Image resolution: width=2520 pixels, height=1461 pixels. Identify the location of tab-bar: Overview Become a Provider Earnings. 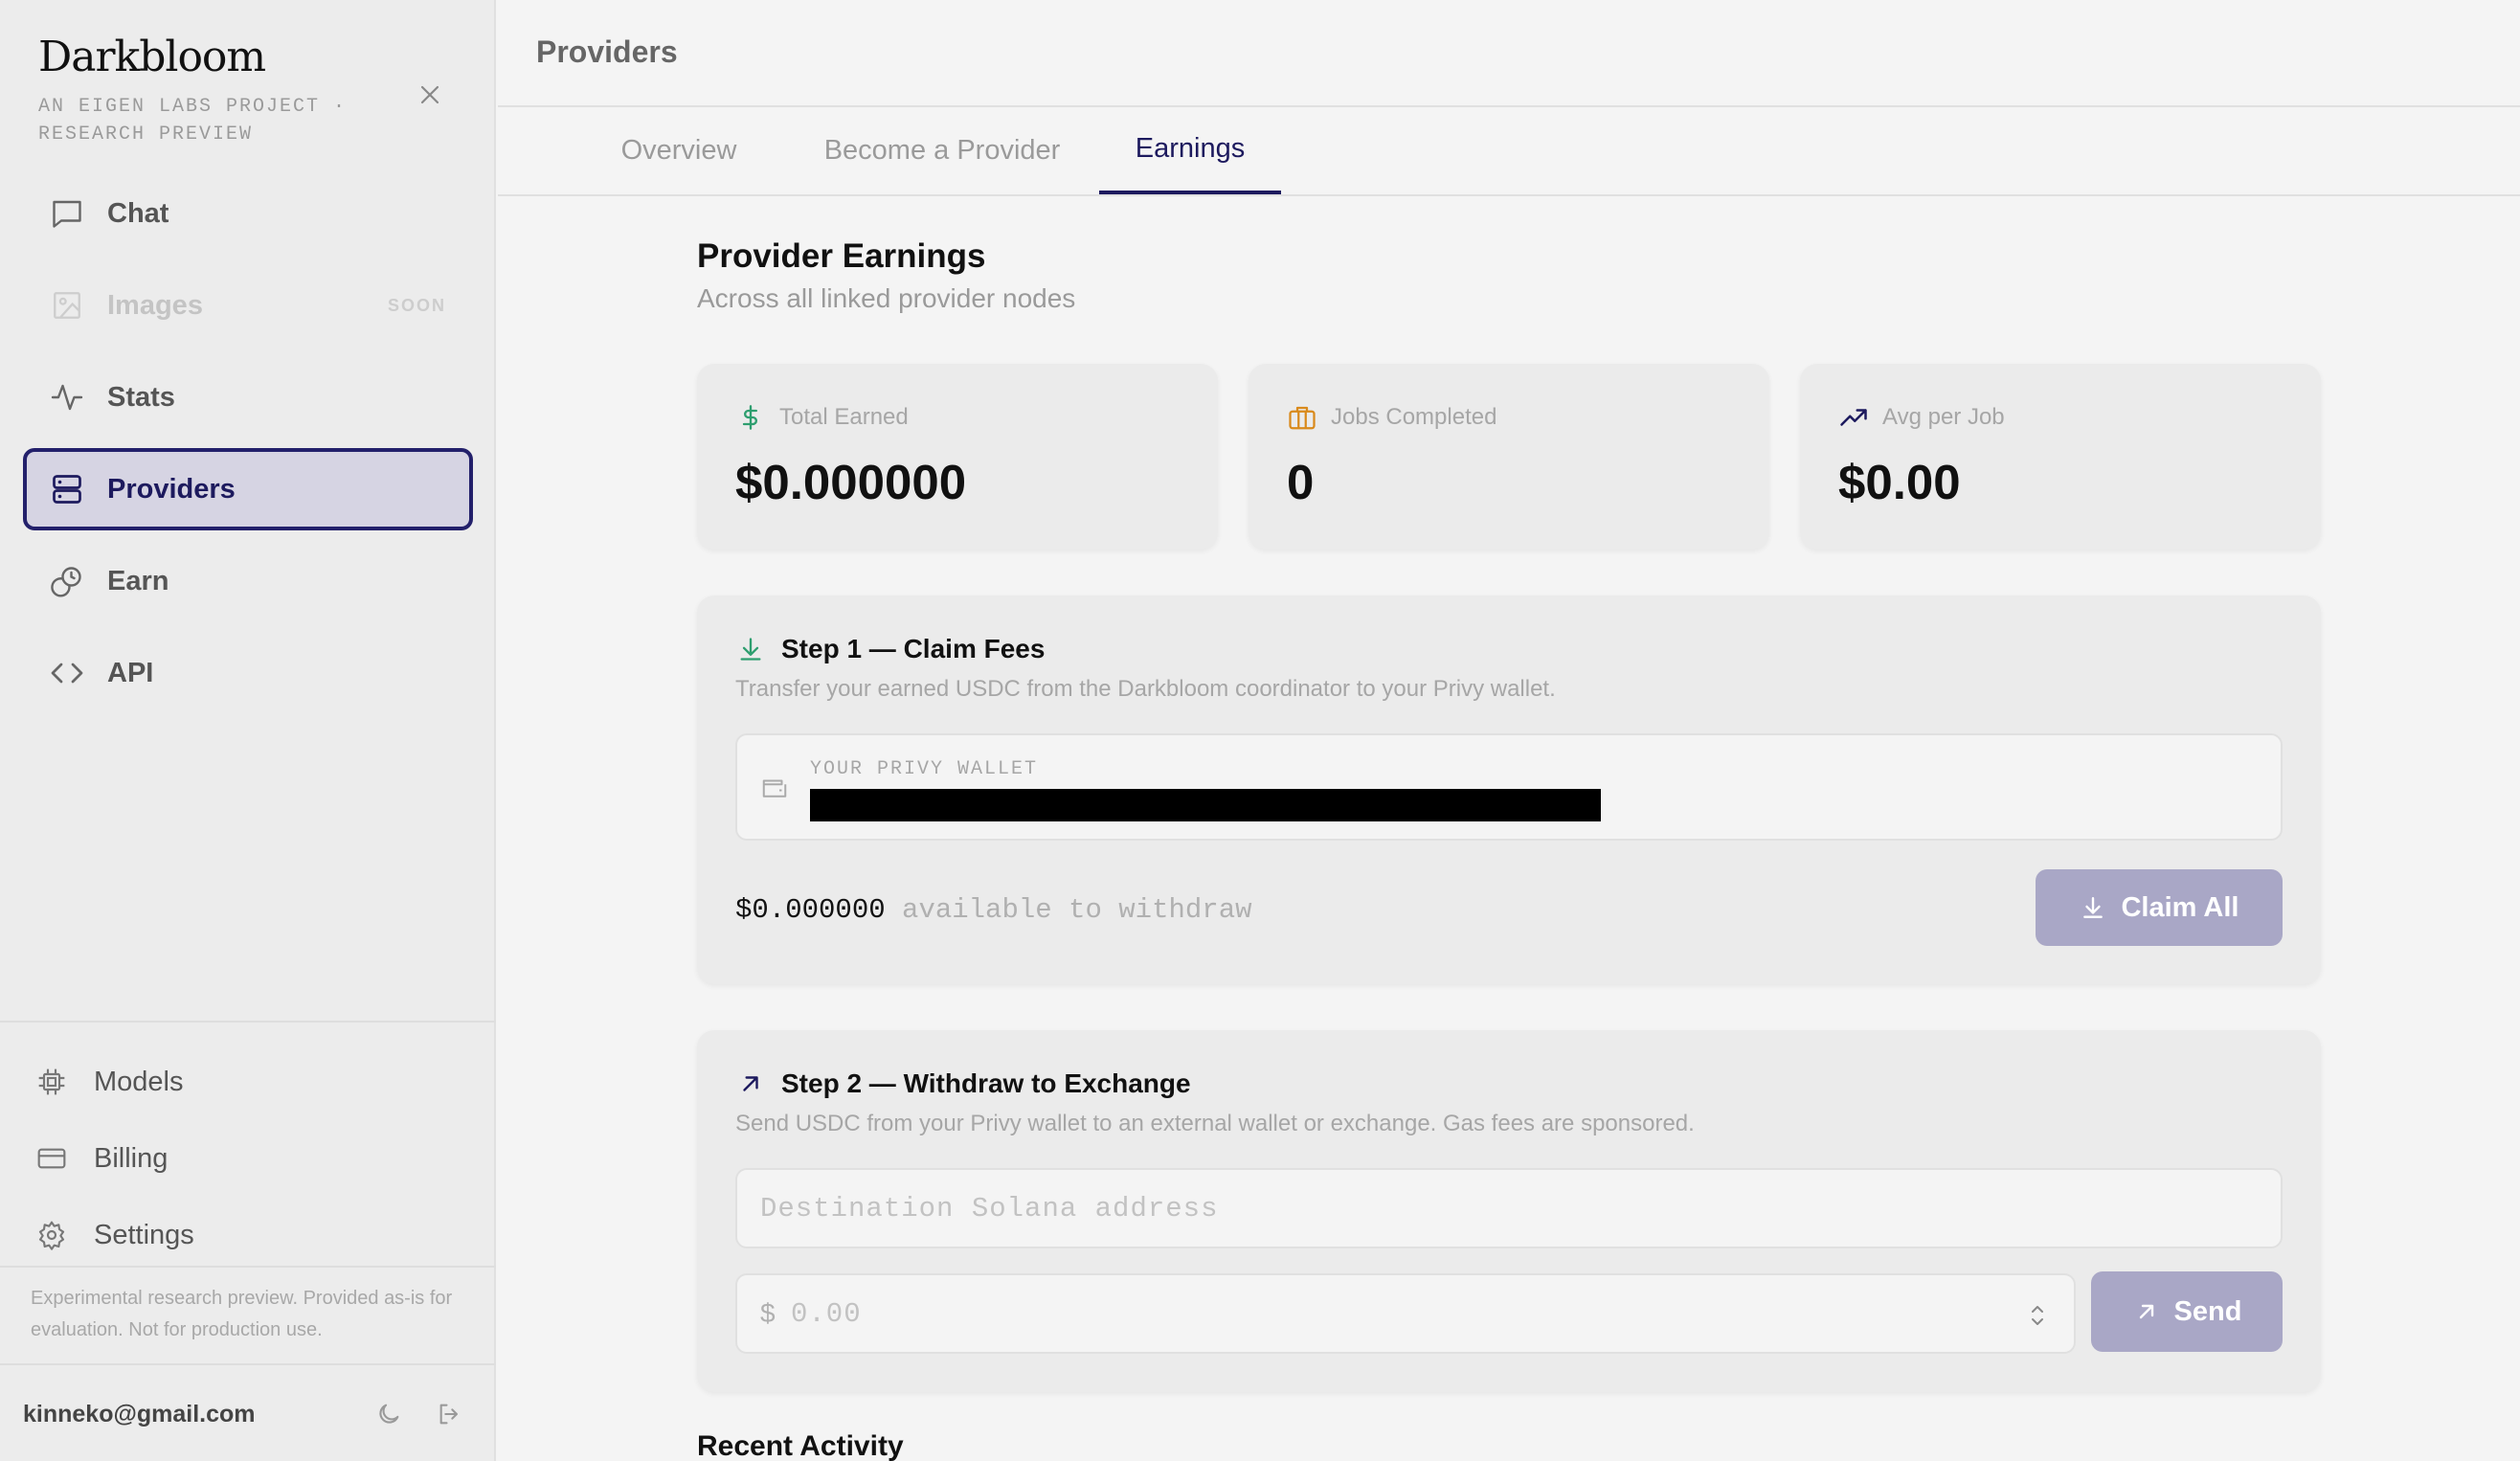
(1509, 151).